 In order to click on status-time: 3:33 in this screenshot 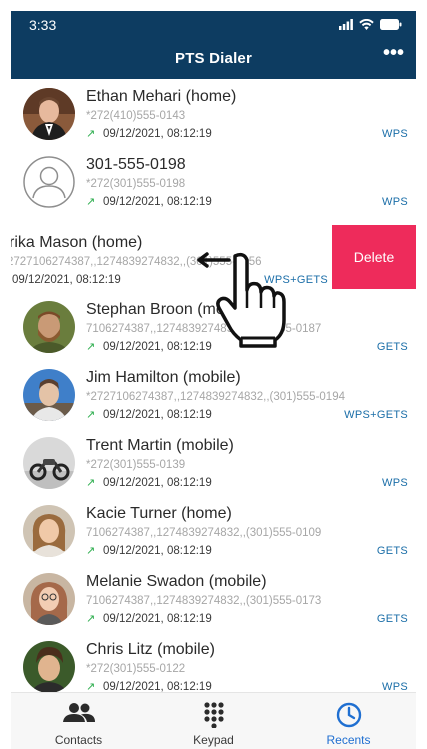, I will do `click(43, 25)`.